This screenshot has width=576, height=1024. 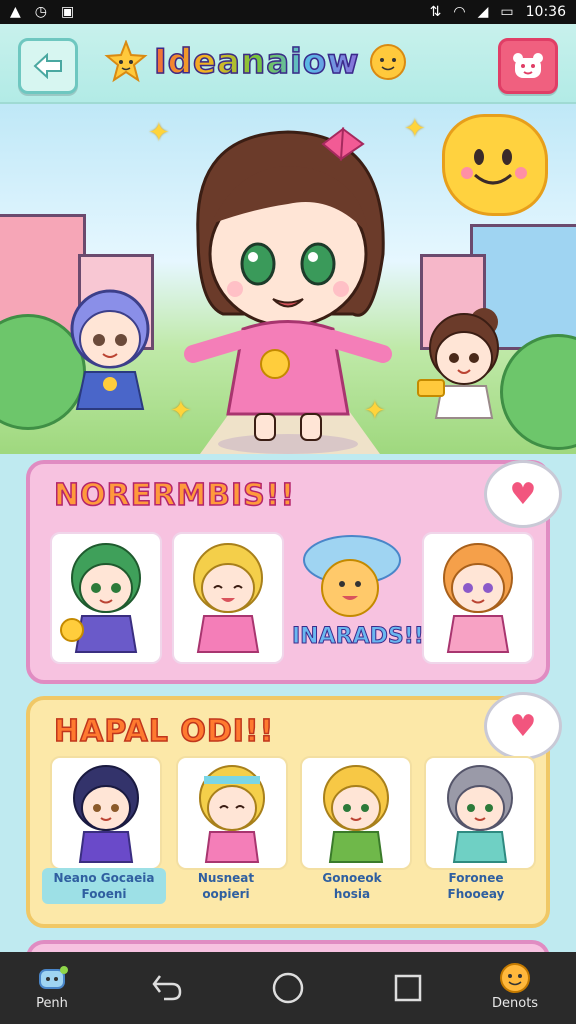 I want to click on card-caption: Neano Gocaeia Fooeni, so click(x=104, y=886).